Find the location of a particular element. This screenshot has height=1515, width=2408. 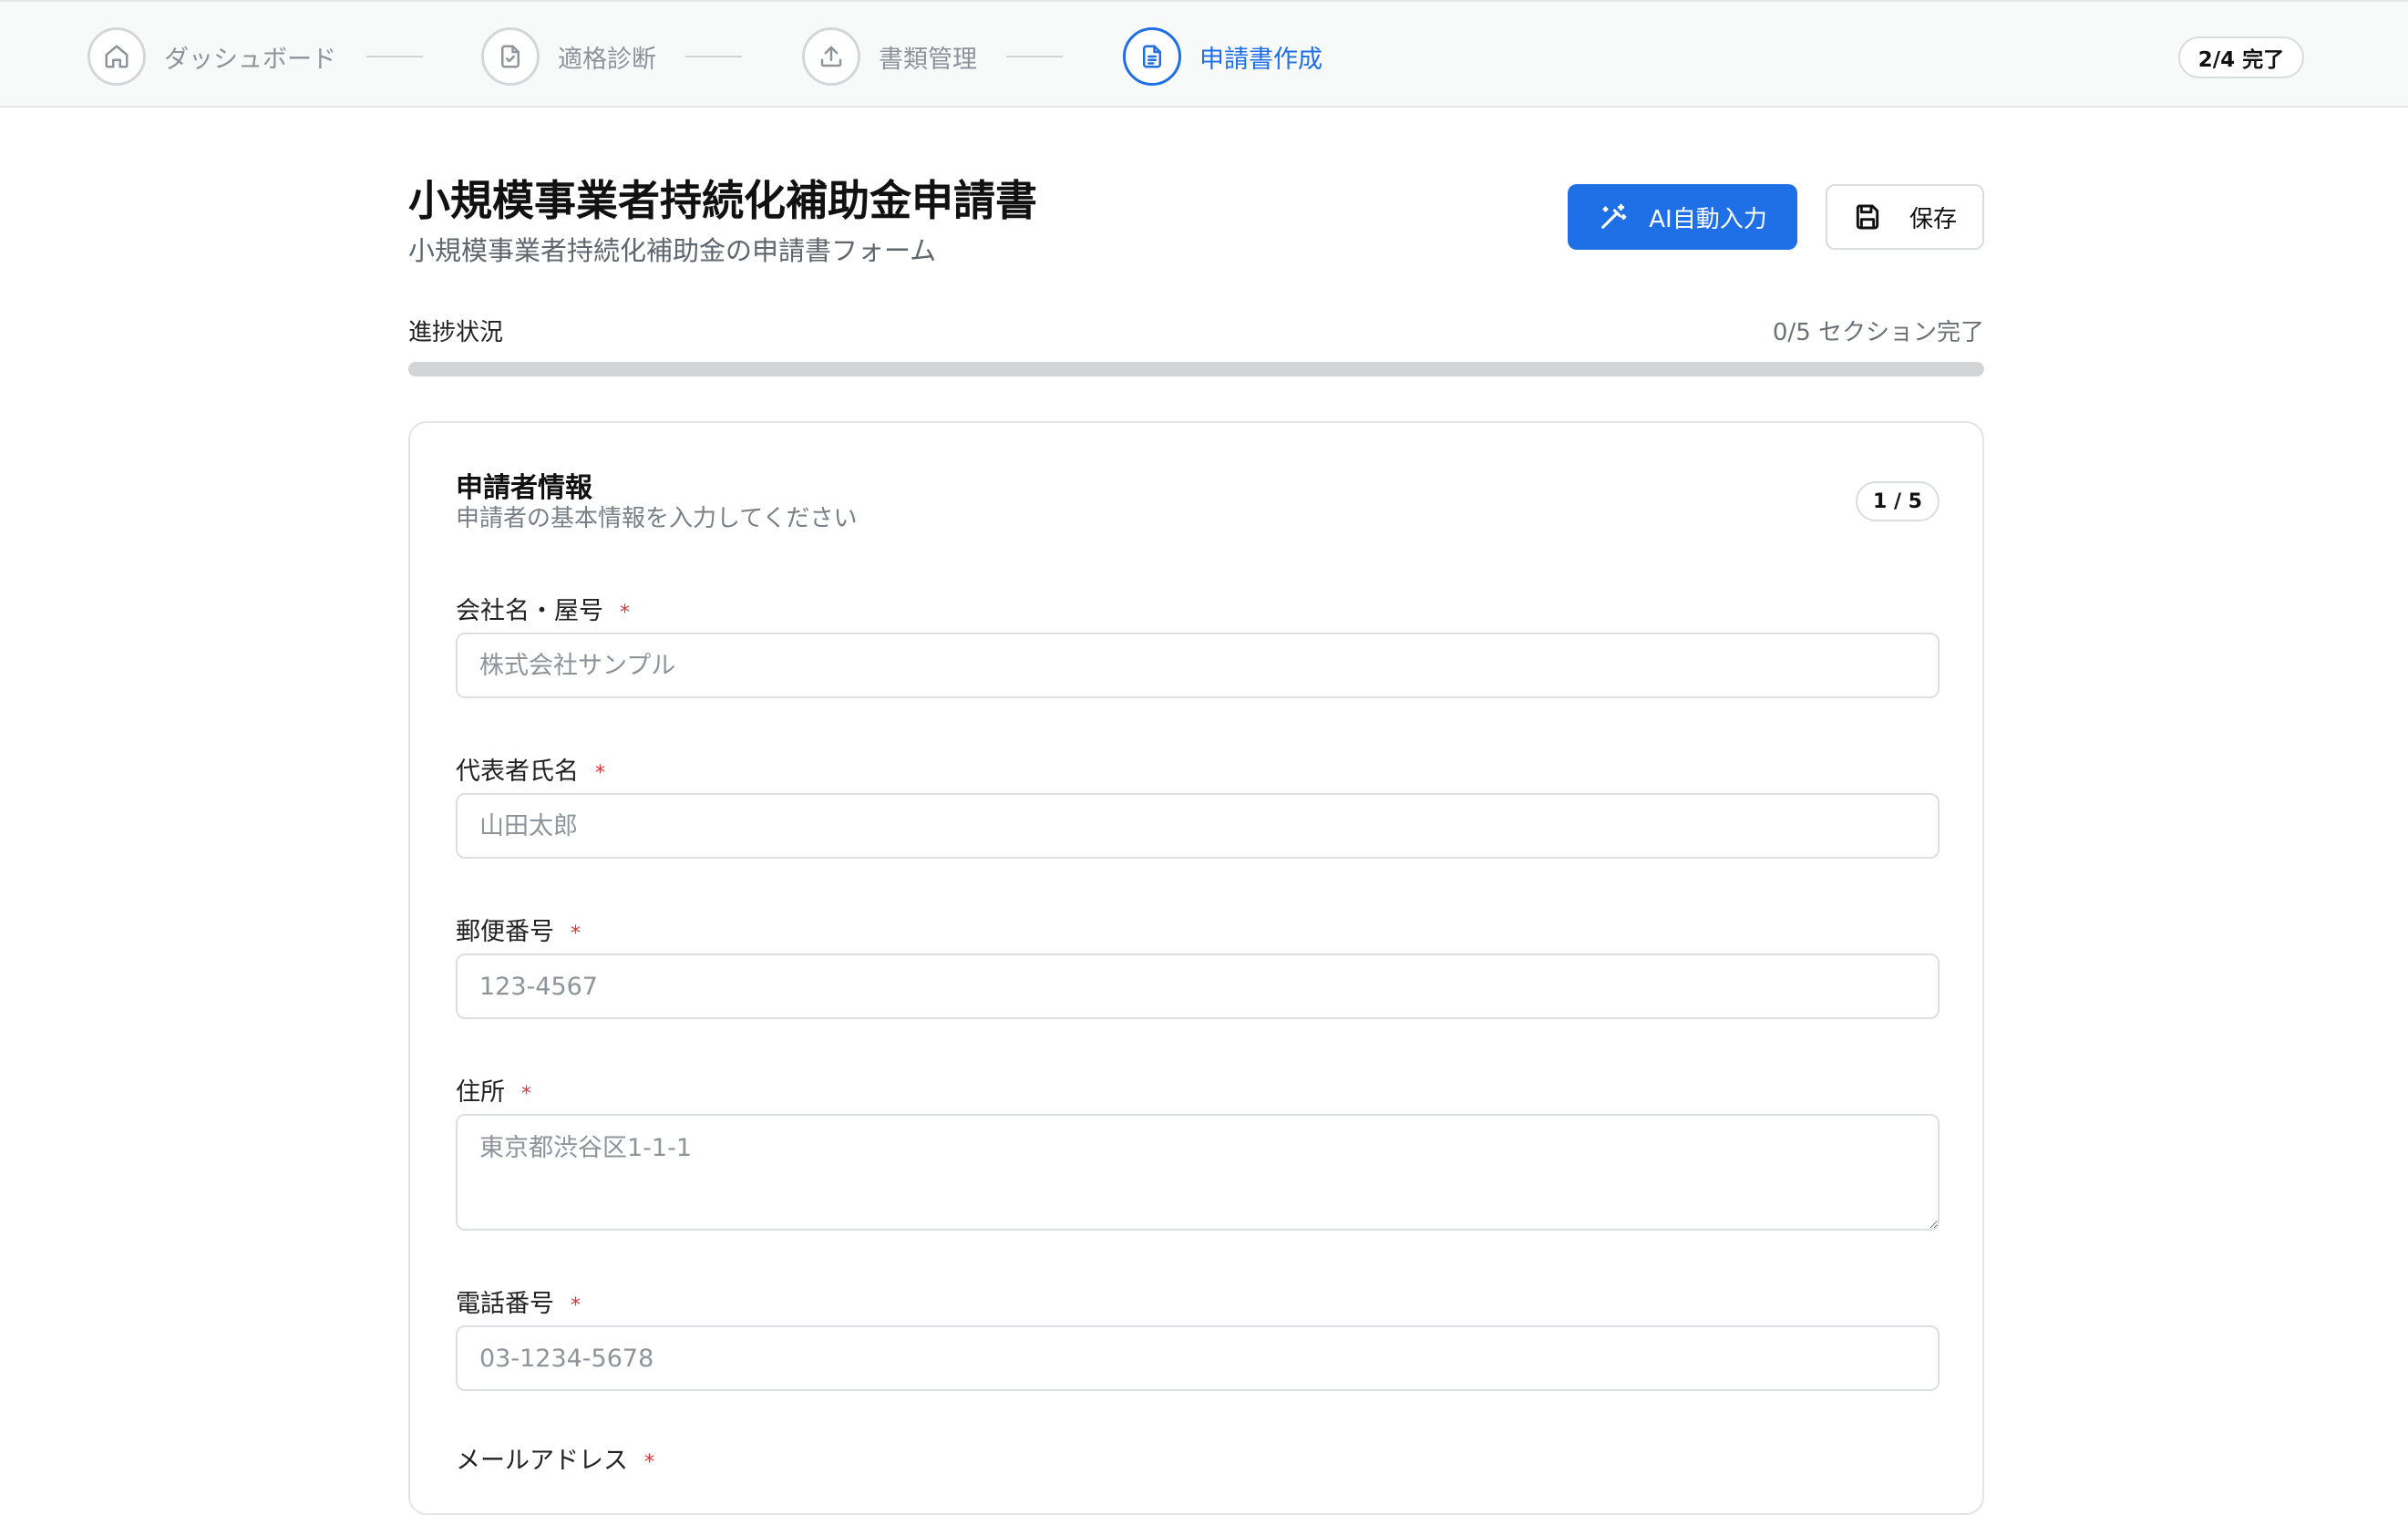

company-name-input is located at coordinates (1198, 666).